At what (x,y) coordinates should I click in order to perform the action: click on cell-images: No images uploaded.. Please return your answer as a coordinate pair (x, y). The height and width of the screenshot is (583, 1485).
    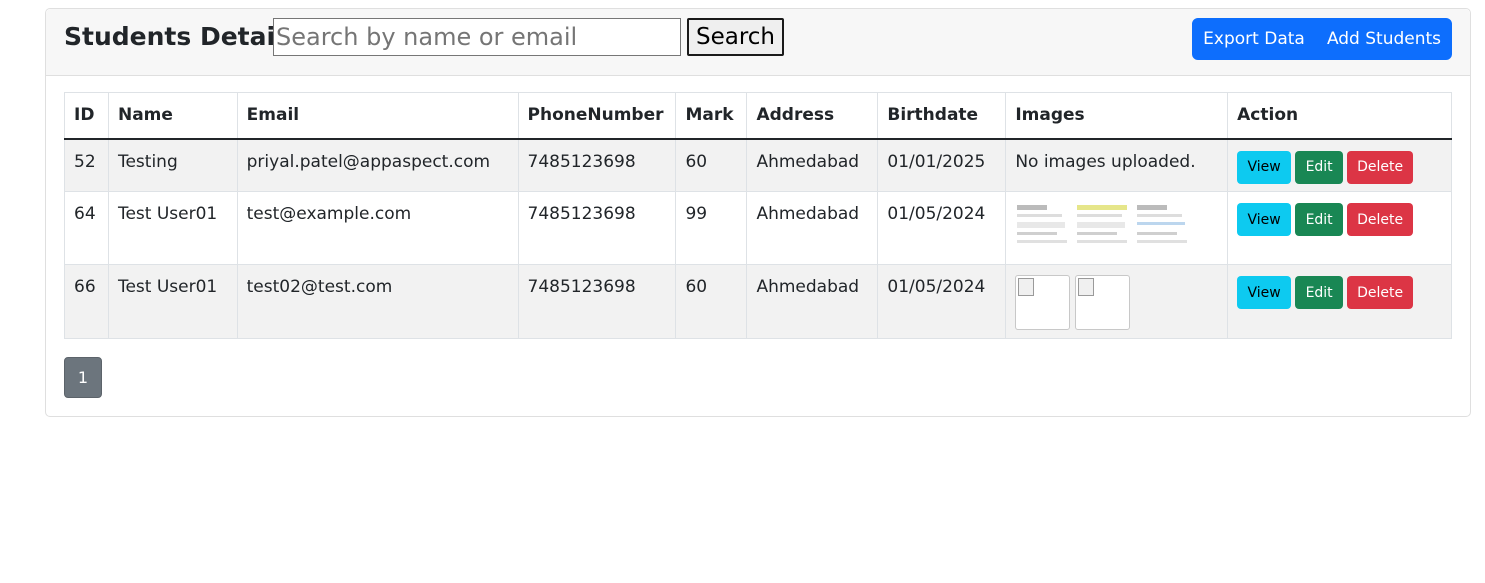
    Looking at the image, I should click on (1117, 165).